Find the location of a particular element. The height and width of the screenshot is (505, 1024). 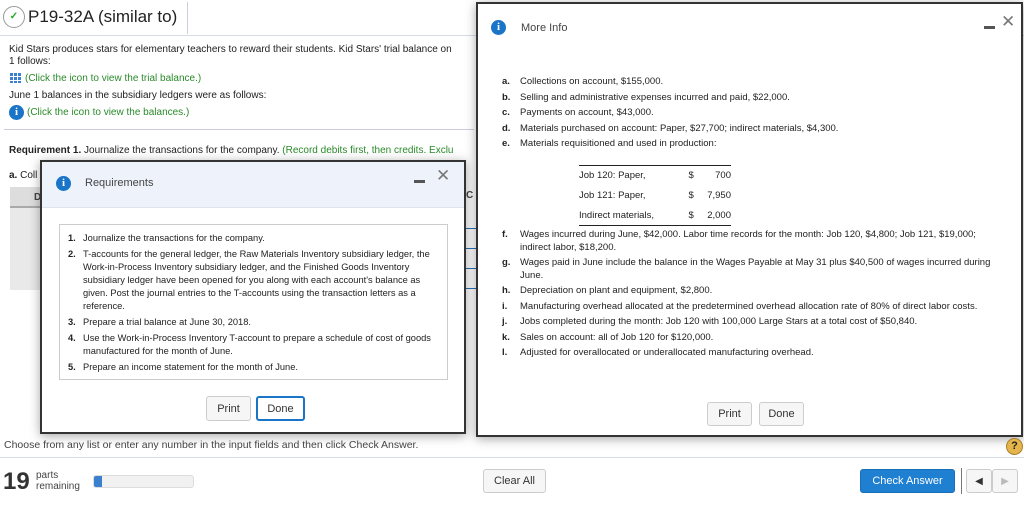

partial-correct-icon: ✓ is located at coordinates (14, 17).